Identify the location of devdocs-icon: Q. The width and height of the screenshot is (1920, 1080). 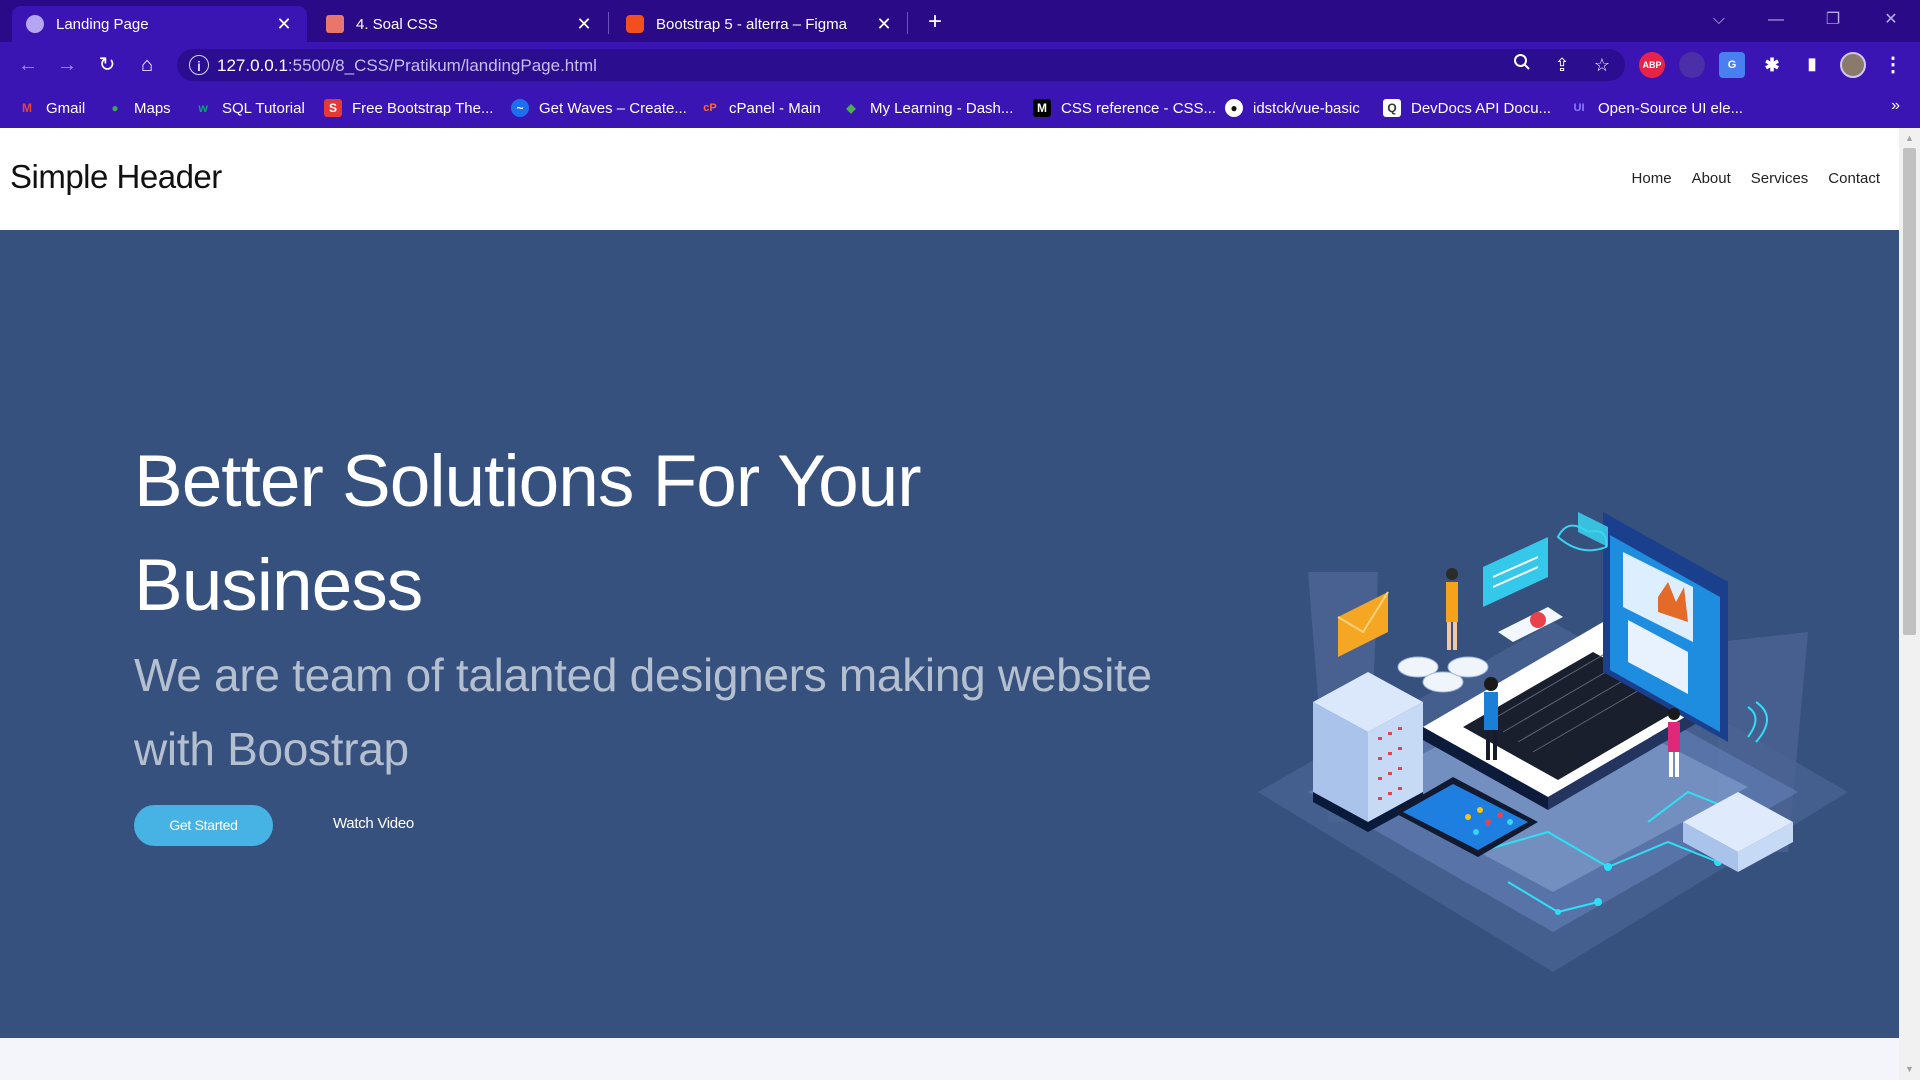
(1392, 108).